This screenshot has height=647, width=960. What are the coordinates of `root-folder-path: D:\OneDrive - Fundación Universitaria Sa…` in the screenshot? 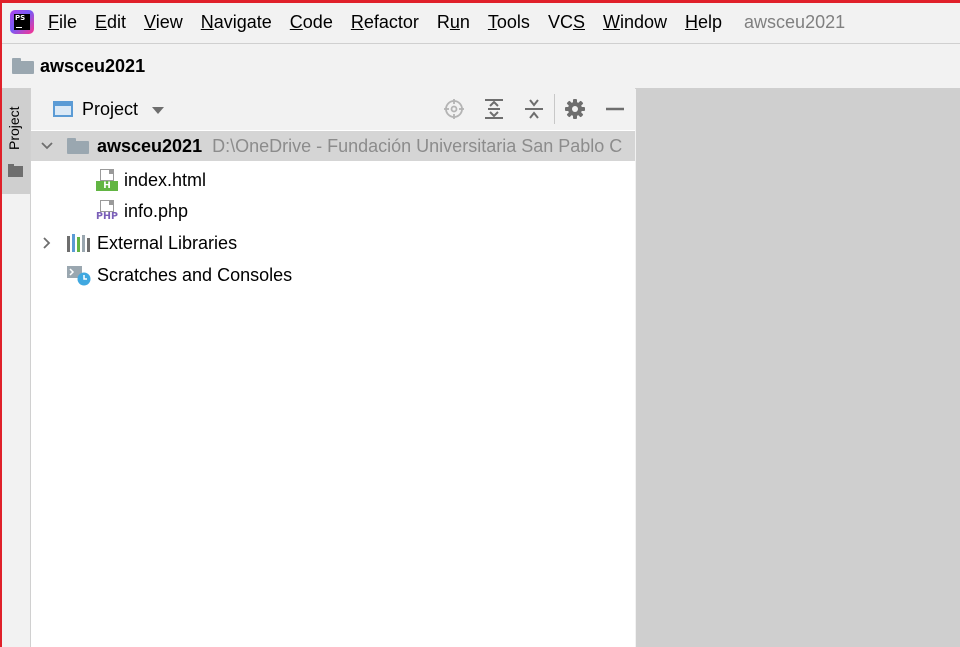 It's located at (417, 145).